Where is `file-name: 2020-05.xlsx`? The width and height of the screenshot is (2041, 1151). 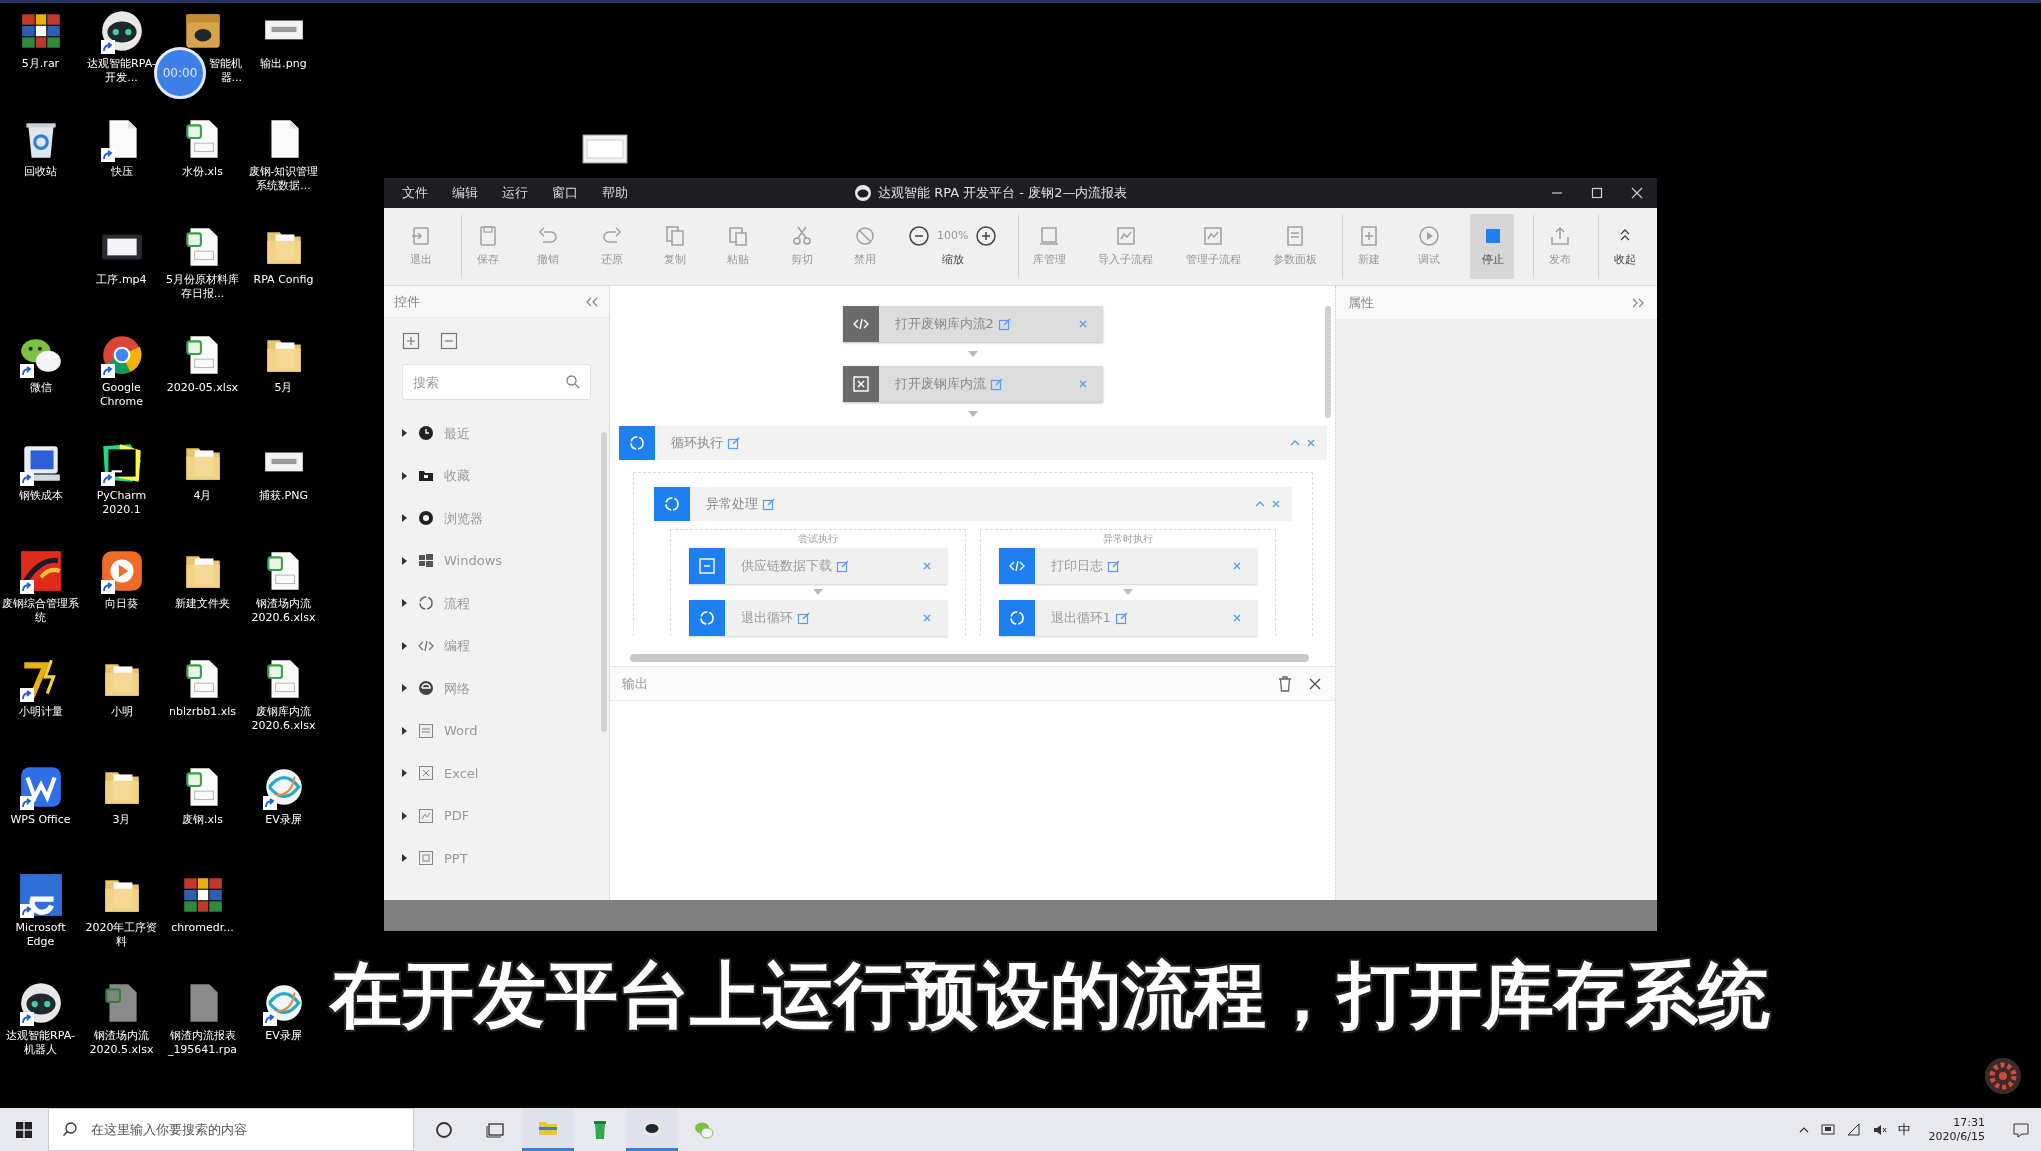
file-name: 2020-05.xlsx is located at coordinates (202, 388).